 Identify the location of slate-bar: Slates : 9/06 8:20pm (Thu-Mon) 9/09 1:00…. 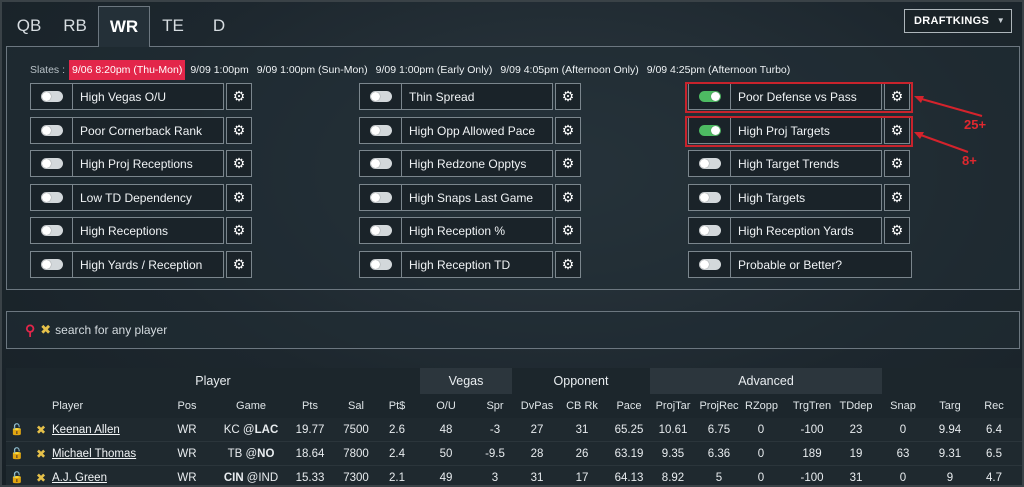
(412, 70).